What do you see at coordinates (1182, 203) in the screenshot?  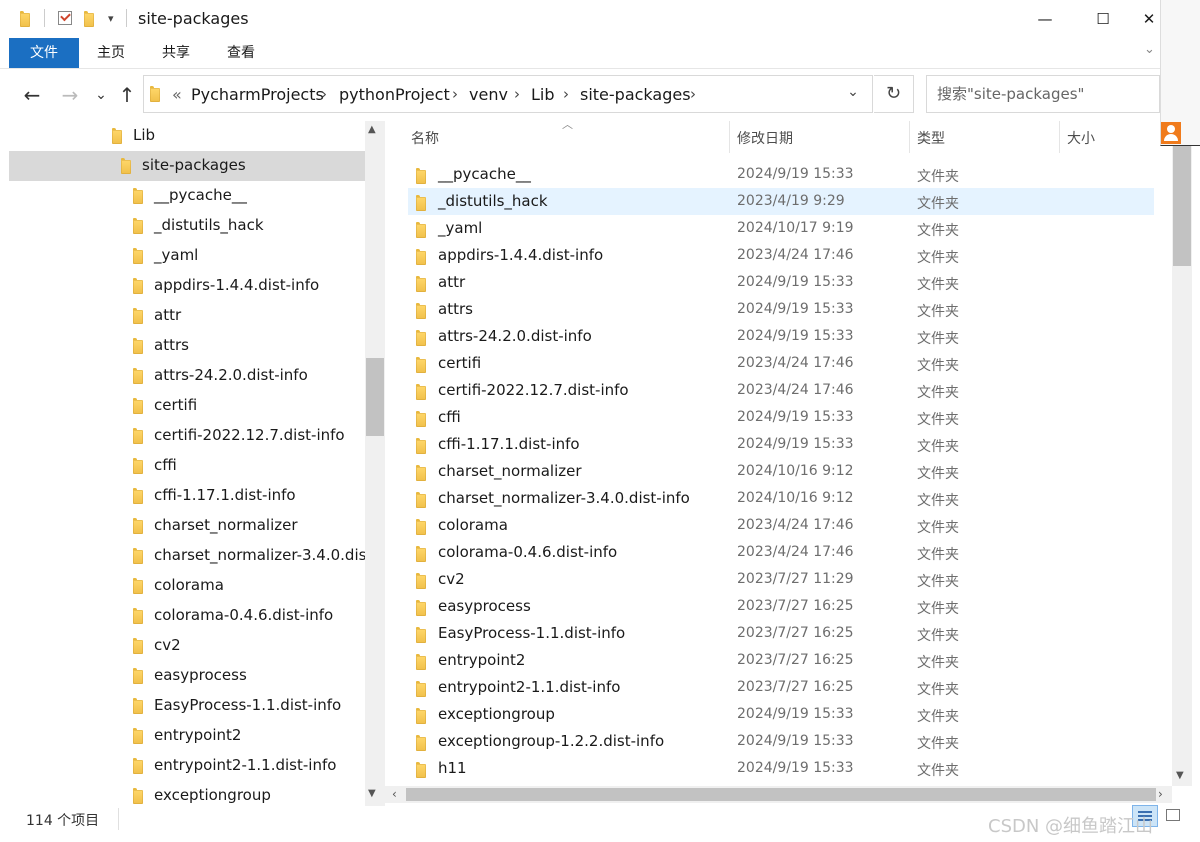 I see `vertical-scrollbar-thumb` at bounding box center [1182, 203].